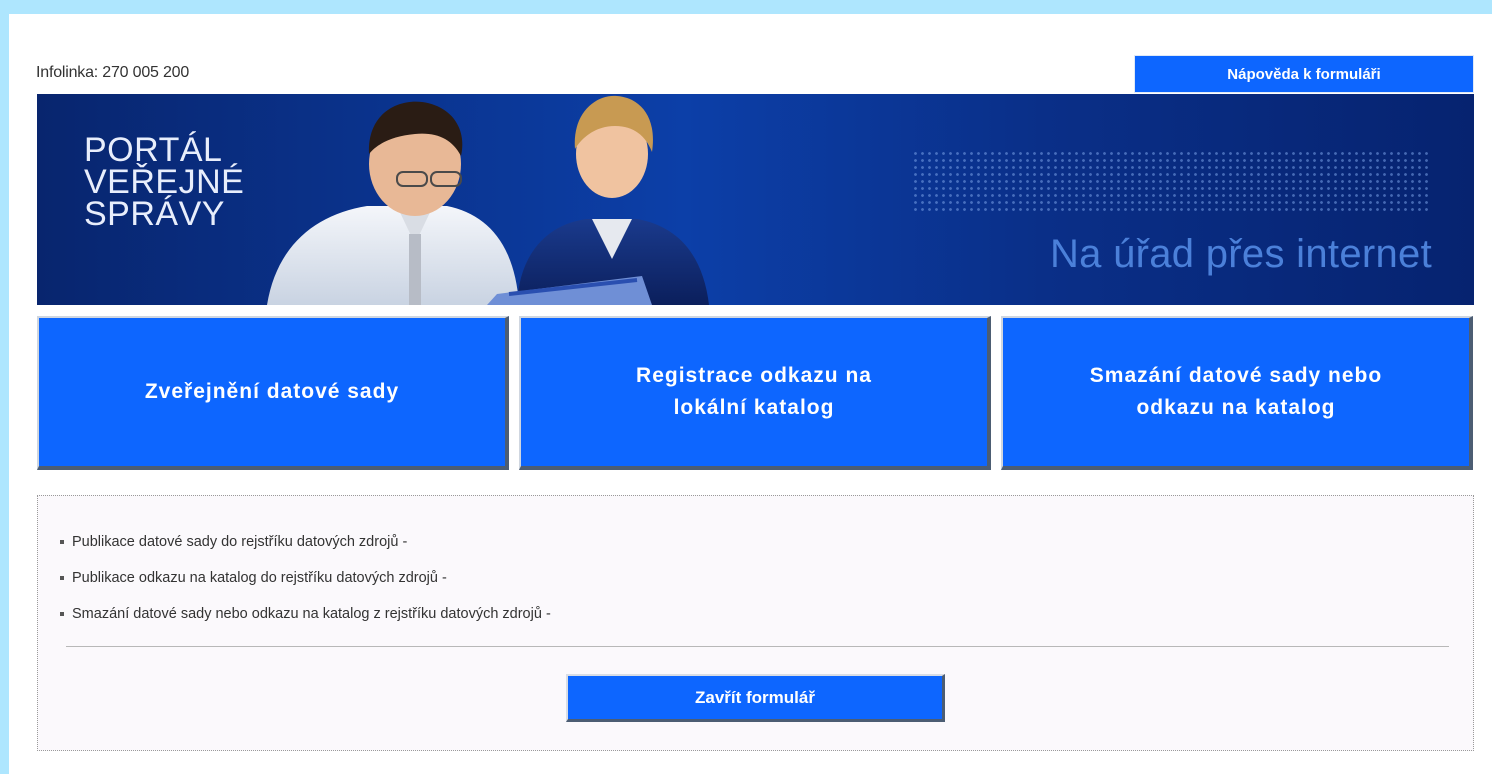 The width and height of the screenshot is (1492, 774). What do you see at coordinates (154, 214) in the screenshot?
I see `logo-line-3: SPRÁVY` at bounding box center [154, 214].